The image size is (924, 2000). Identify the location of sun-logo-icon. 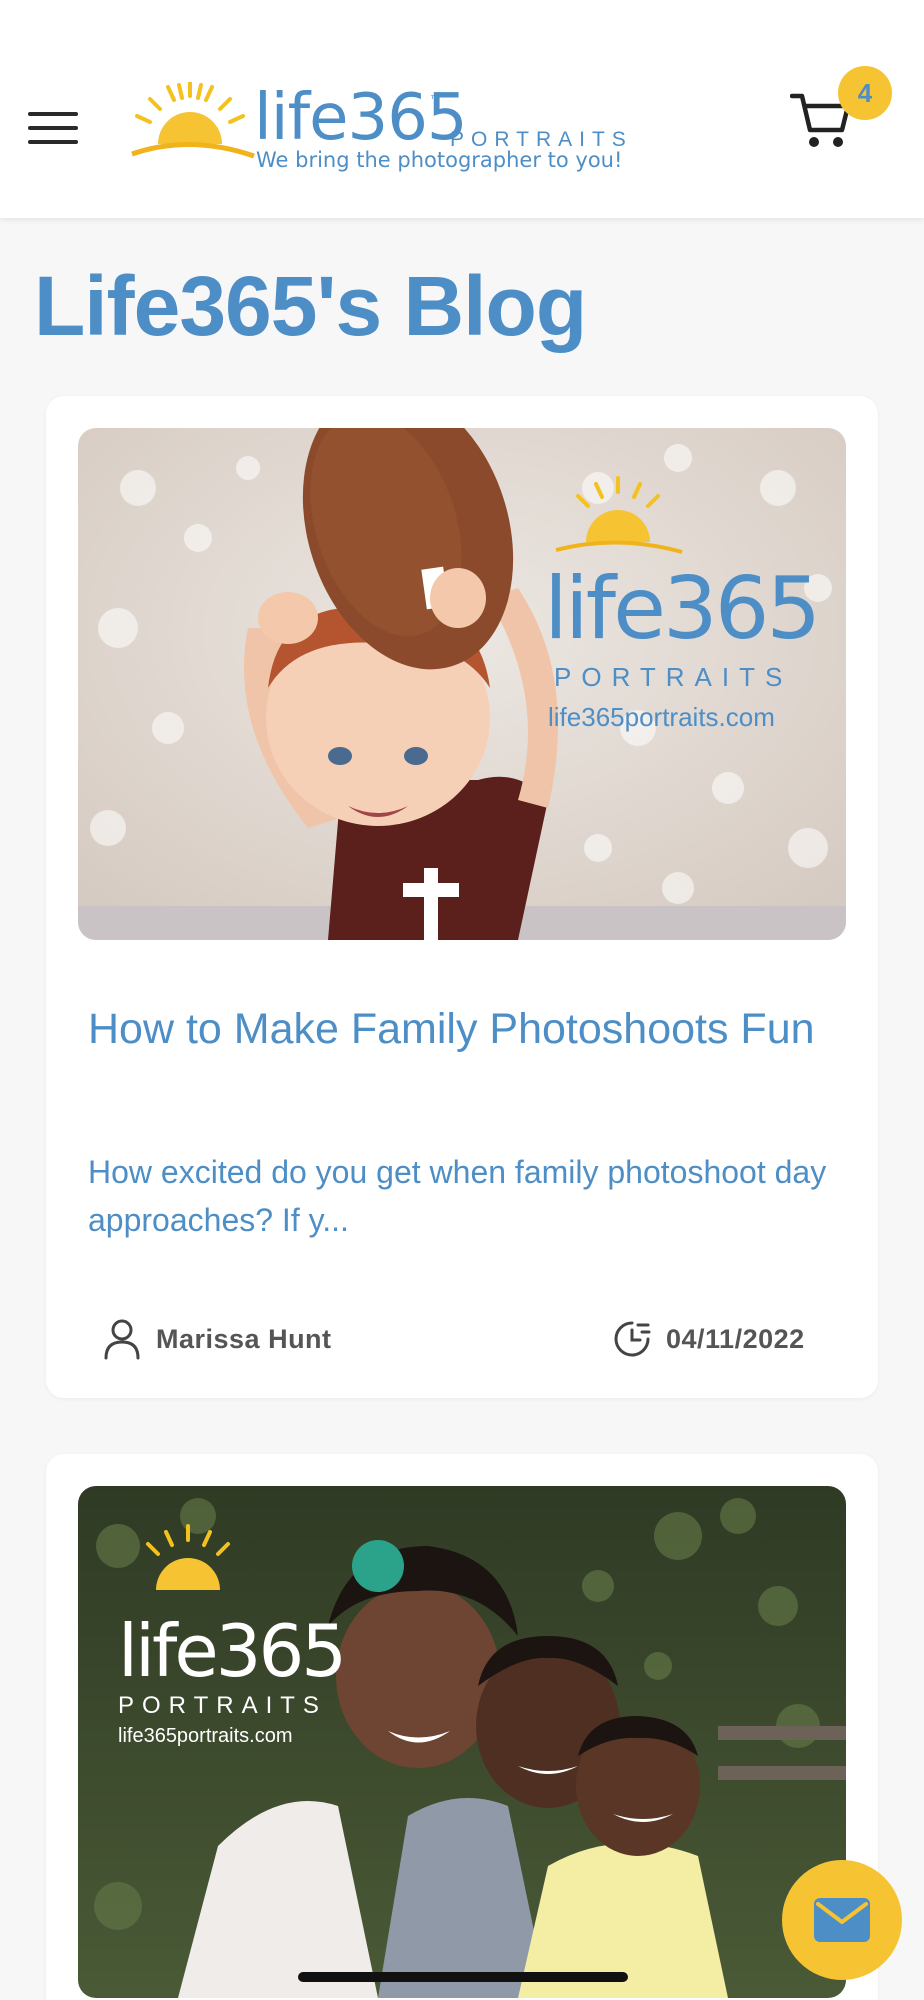
(193, 120).